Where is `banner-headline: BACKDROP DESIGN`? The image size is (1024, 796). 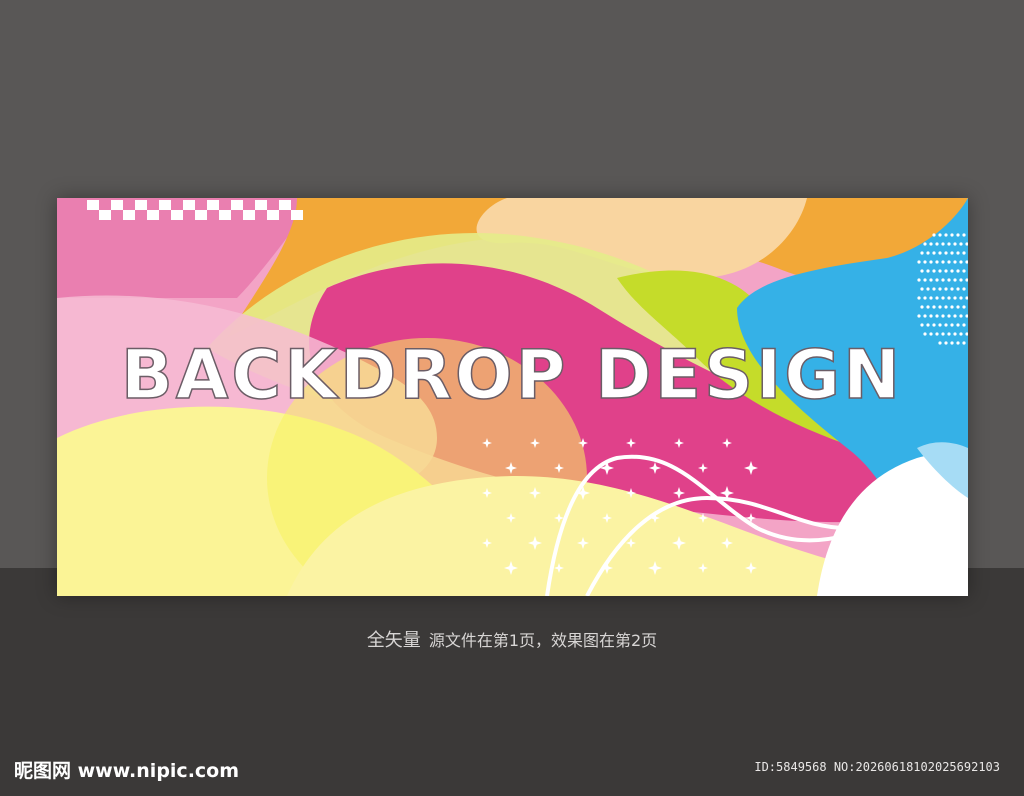 banner-headline: BACKDROP DESIGN is located at coordinates (512, 375).